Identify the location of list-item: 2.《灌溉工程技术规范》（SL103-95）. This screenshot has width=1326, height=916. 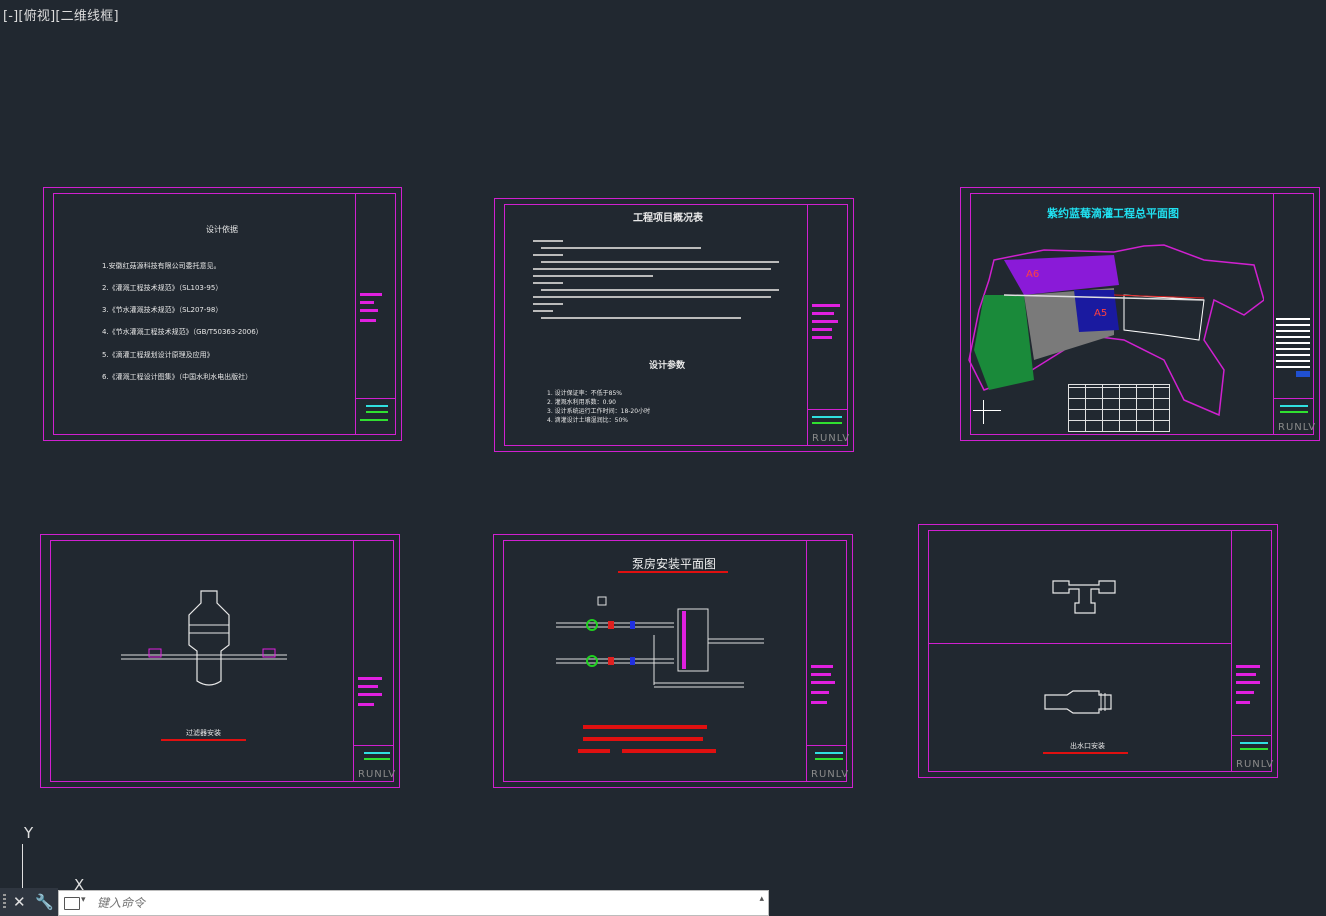
(162, 288).